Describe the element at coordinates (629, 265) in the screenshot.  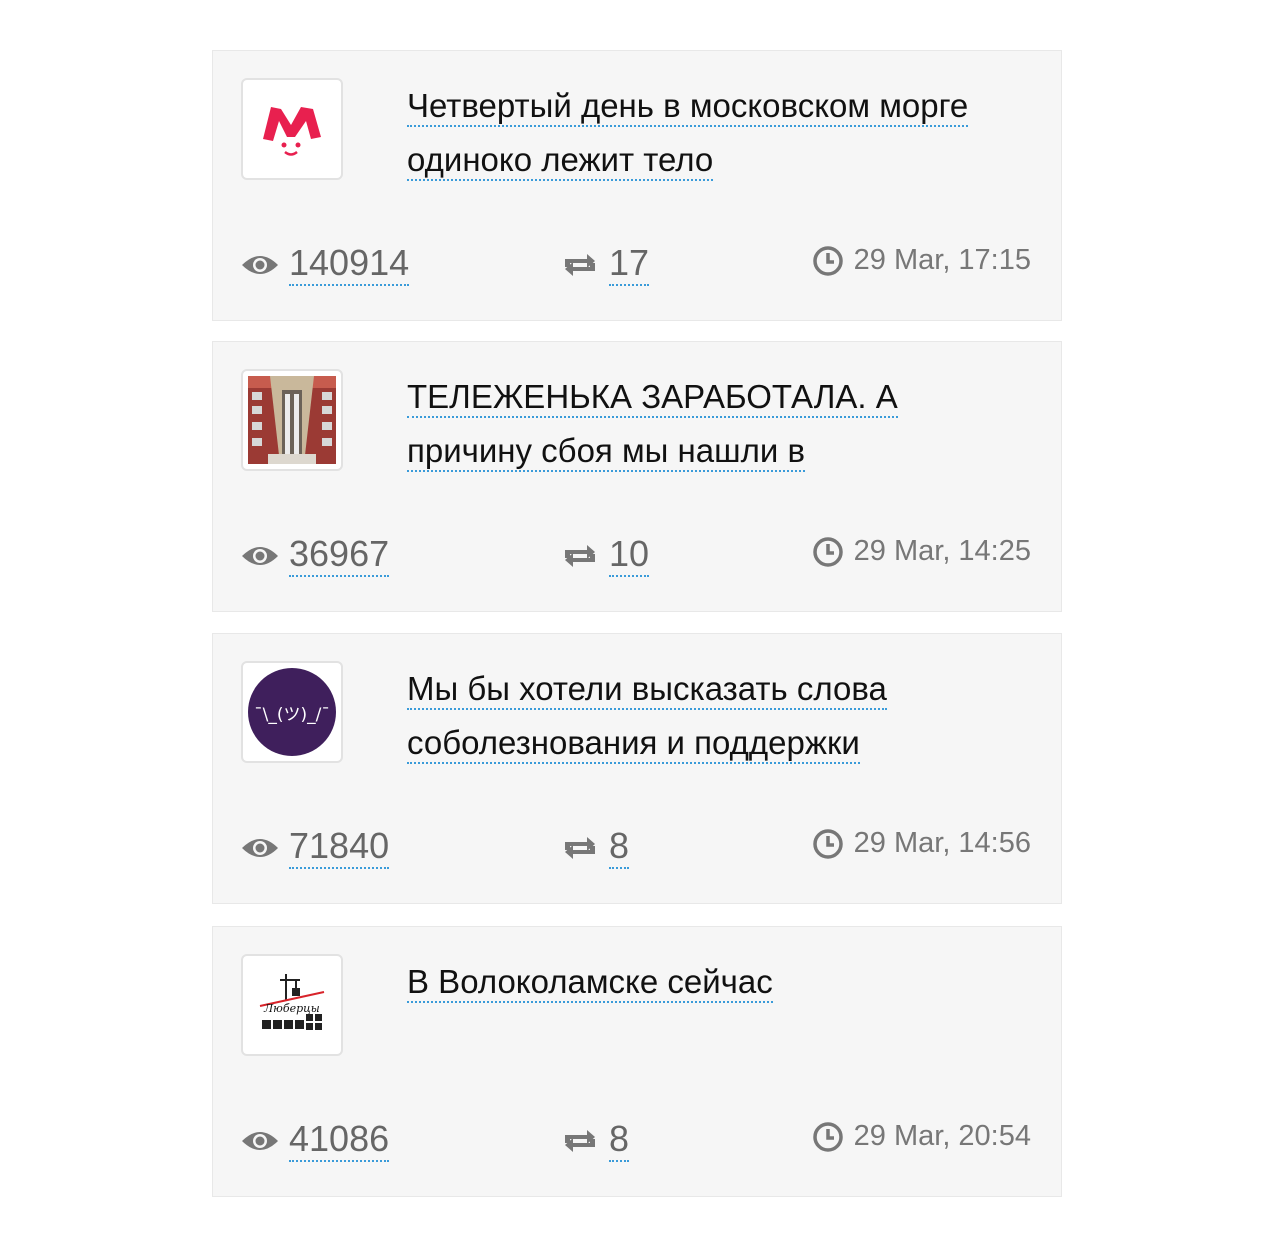
I see `reposts-count: 17` at that location.